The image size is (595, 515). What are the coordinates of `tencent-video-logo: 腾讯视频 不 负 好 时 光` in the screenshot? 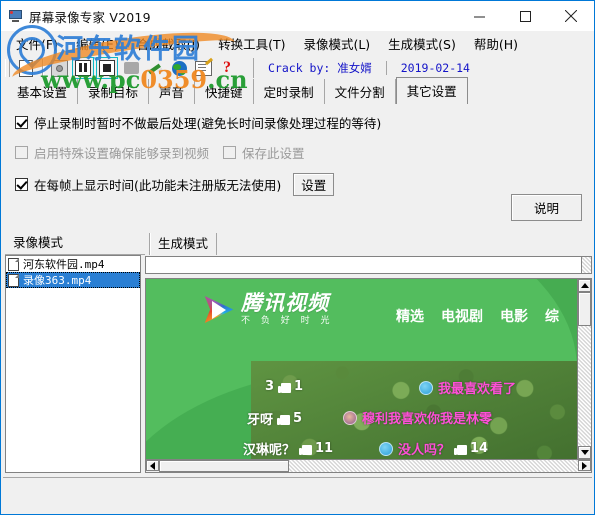 It's located at (267, 309).